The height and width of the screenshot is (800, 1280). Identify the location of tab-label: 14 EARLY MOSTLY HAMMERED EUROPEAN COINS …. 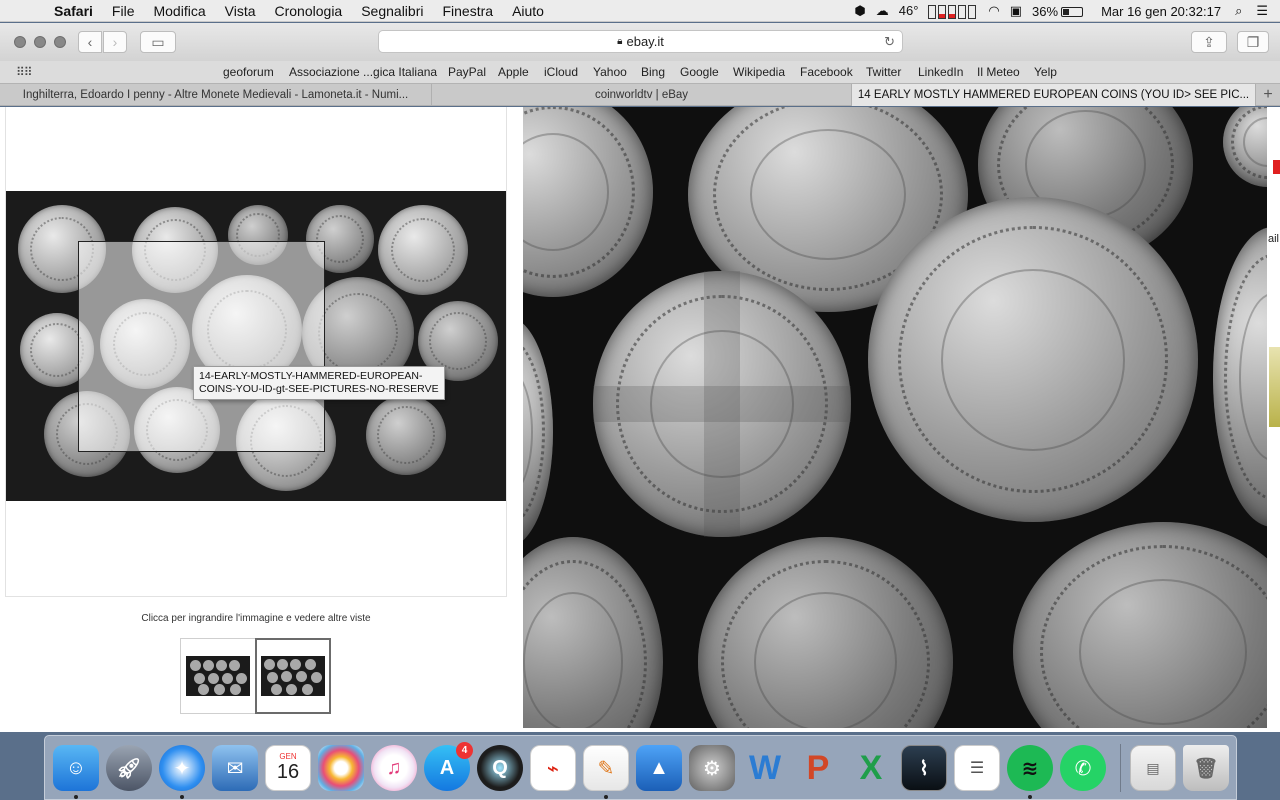
(1053, 95).